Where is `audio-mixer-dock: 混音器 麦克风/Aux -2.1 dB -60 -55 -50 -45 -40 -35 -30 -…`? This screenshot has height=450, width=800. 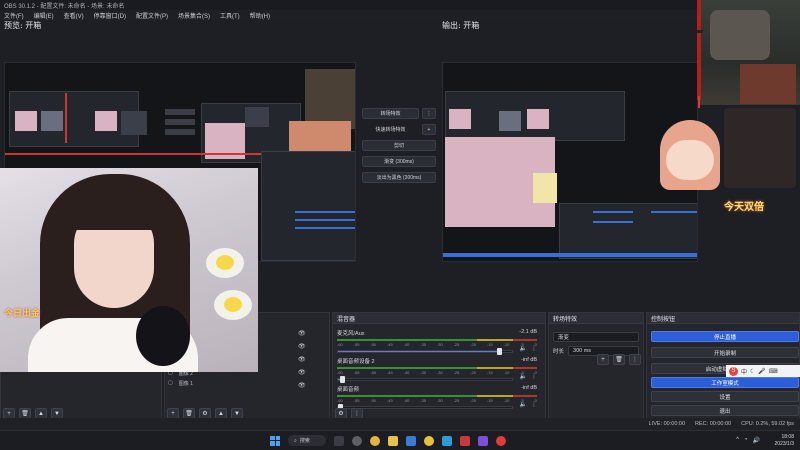 audio-mixer-dock: 混音器 麦克风/Aux -2.1 dB -60 -55 -50 -45 -40 -35 -30 -… is located at coordinates (439, 367).